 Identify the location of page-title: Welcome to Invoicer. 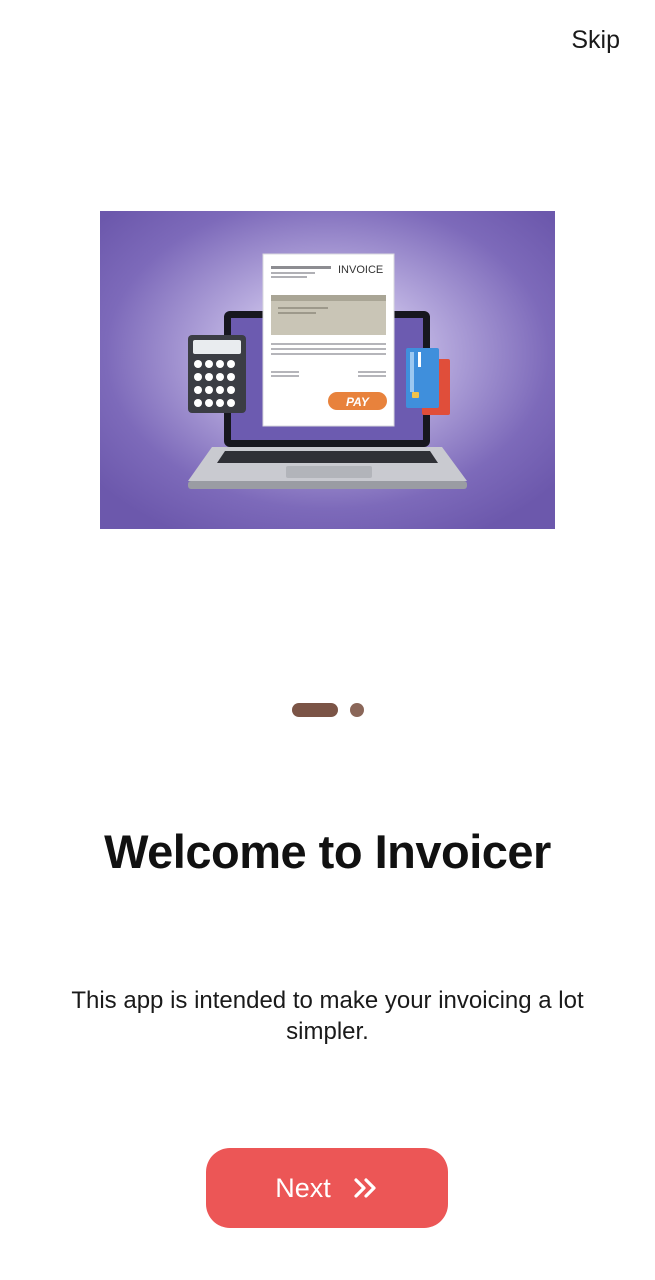
(327, 851).